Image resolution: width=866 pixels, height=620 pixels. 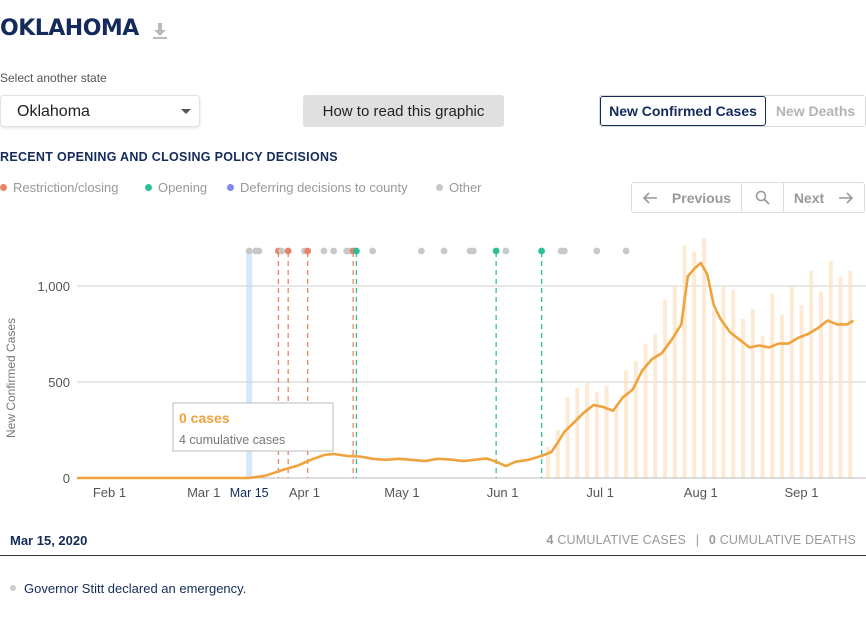 I want to click on legend-label: Other, so click(x=465, y=187).